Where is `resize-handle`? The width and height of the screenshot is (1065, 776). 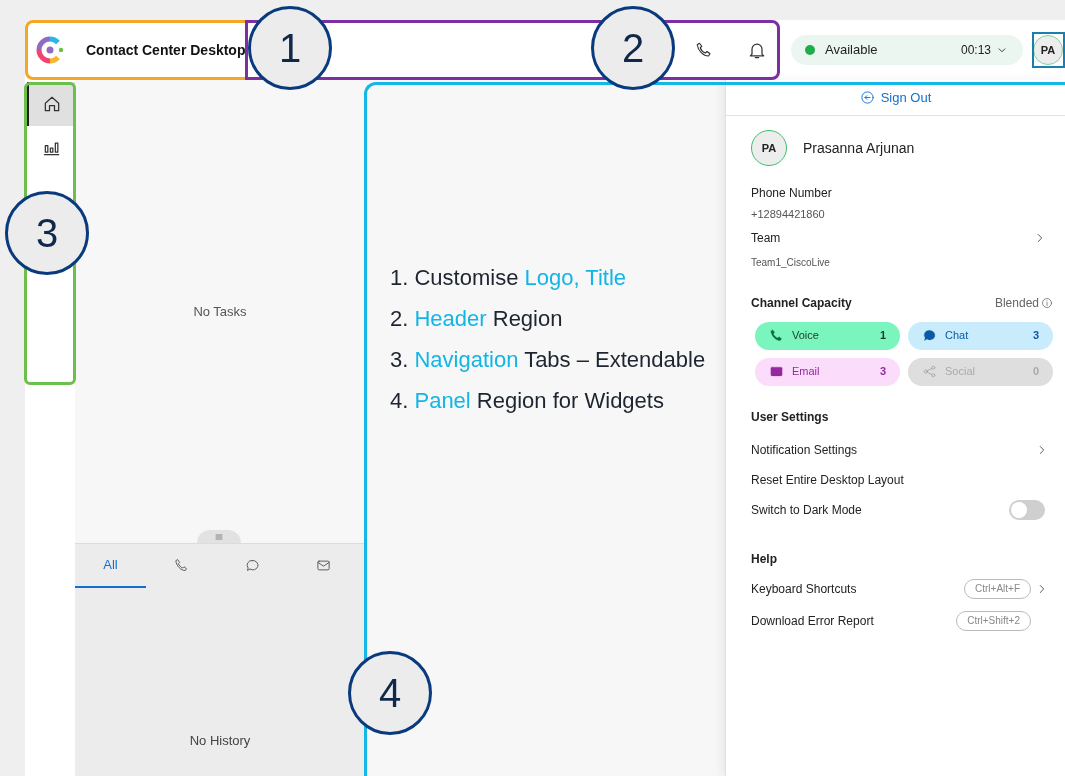
resize-handle is located at coordinates (219, 536).